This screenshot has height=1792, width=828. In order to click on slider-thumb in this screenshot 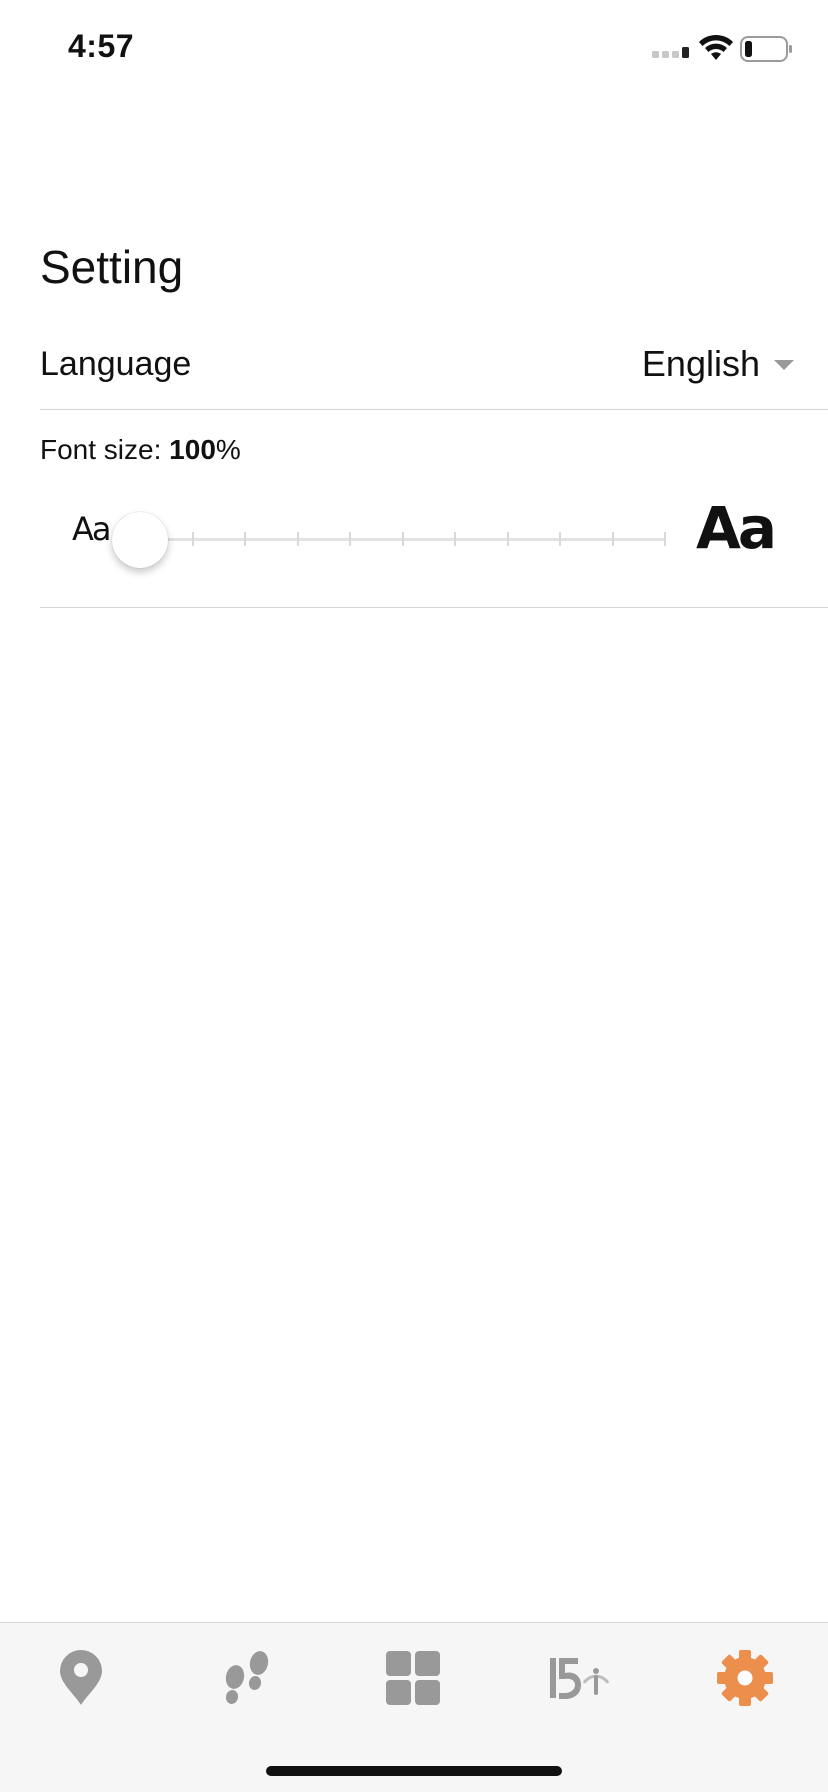, I will do `click(140, 540)`.